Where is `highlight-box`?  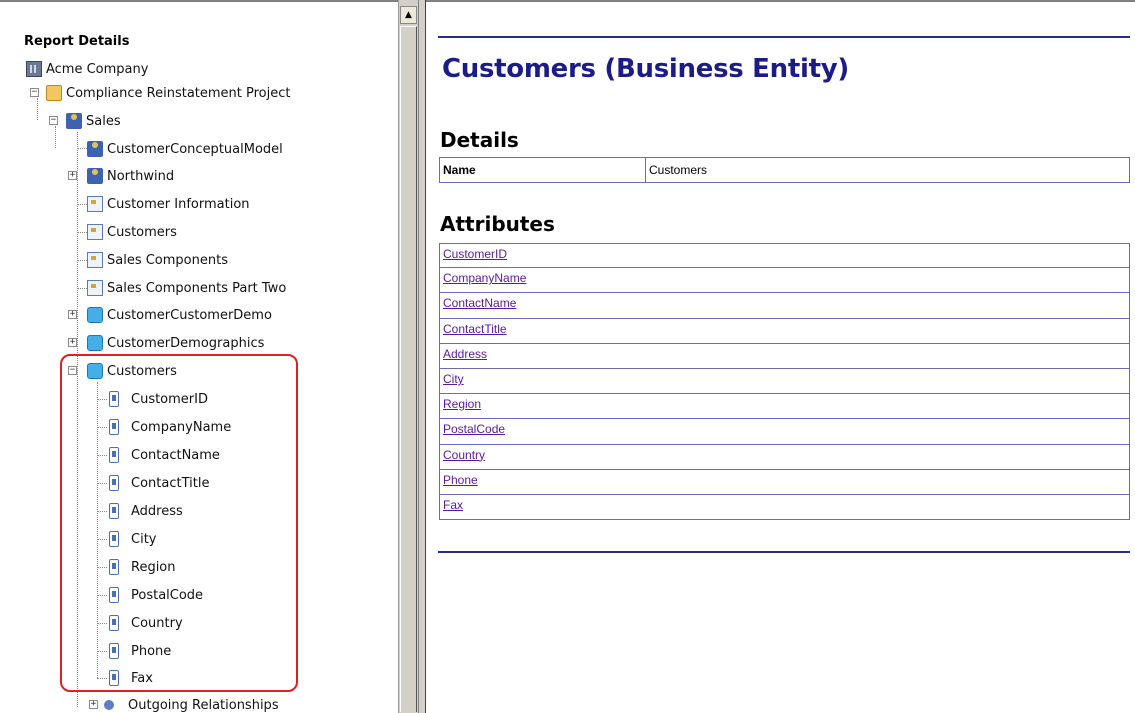 highlight-box is located at coordinates (179, 523).